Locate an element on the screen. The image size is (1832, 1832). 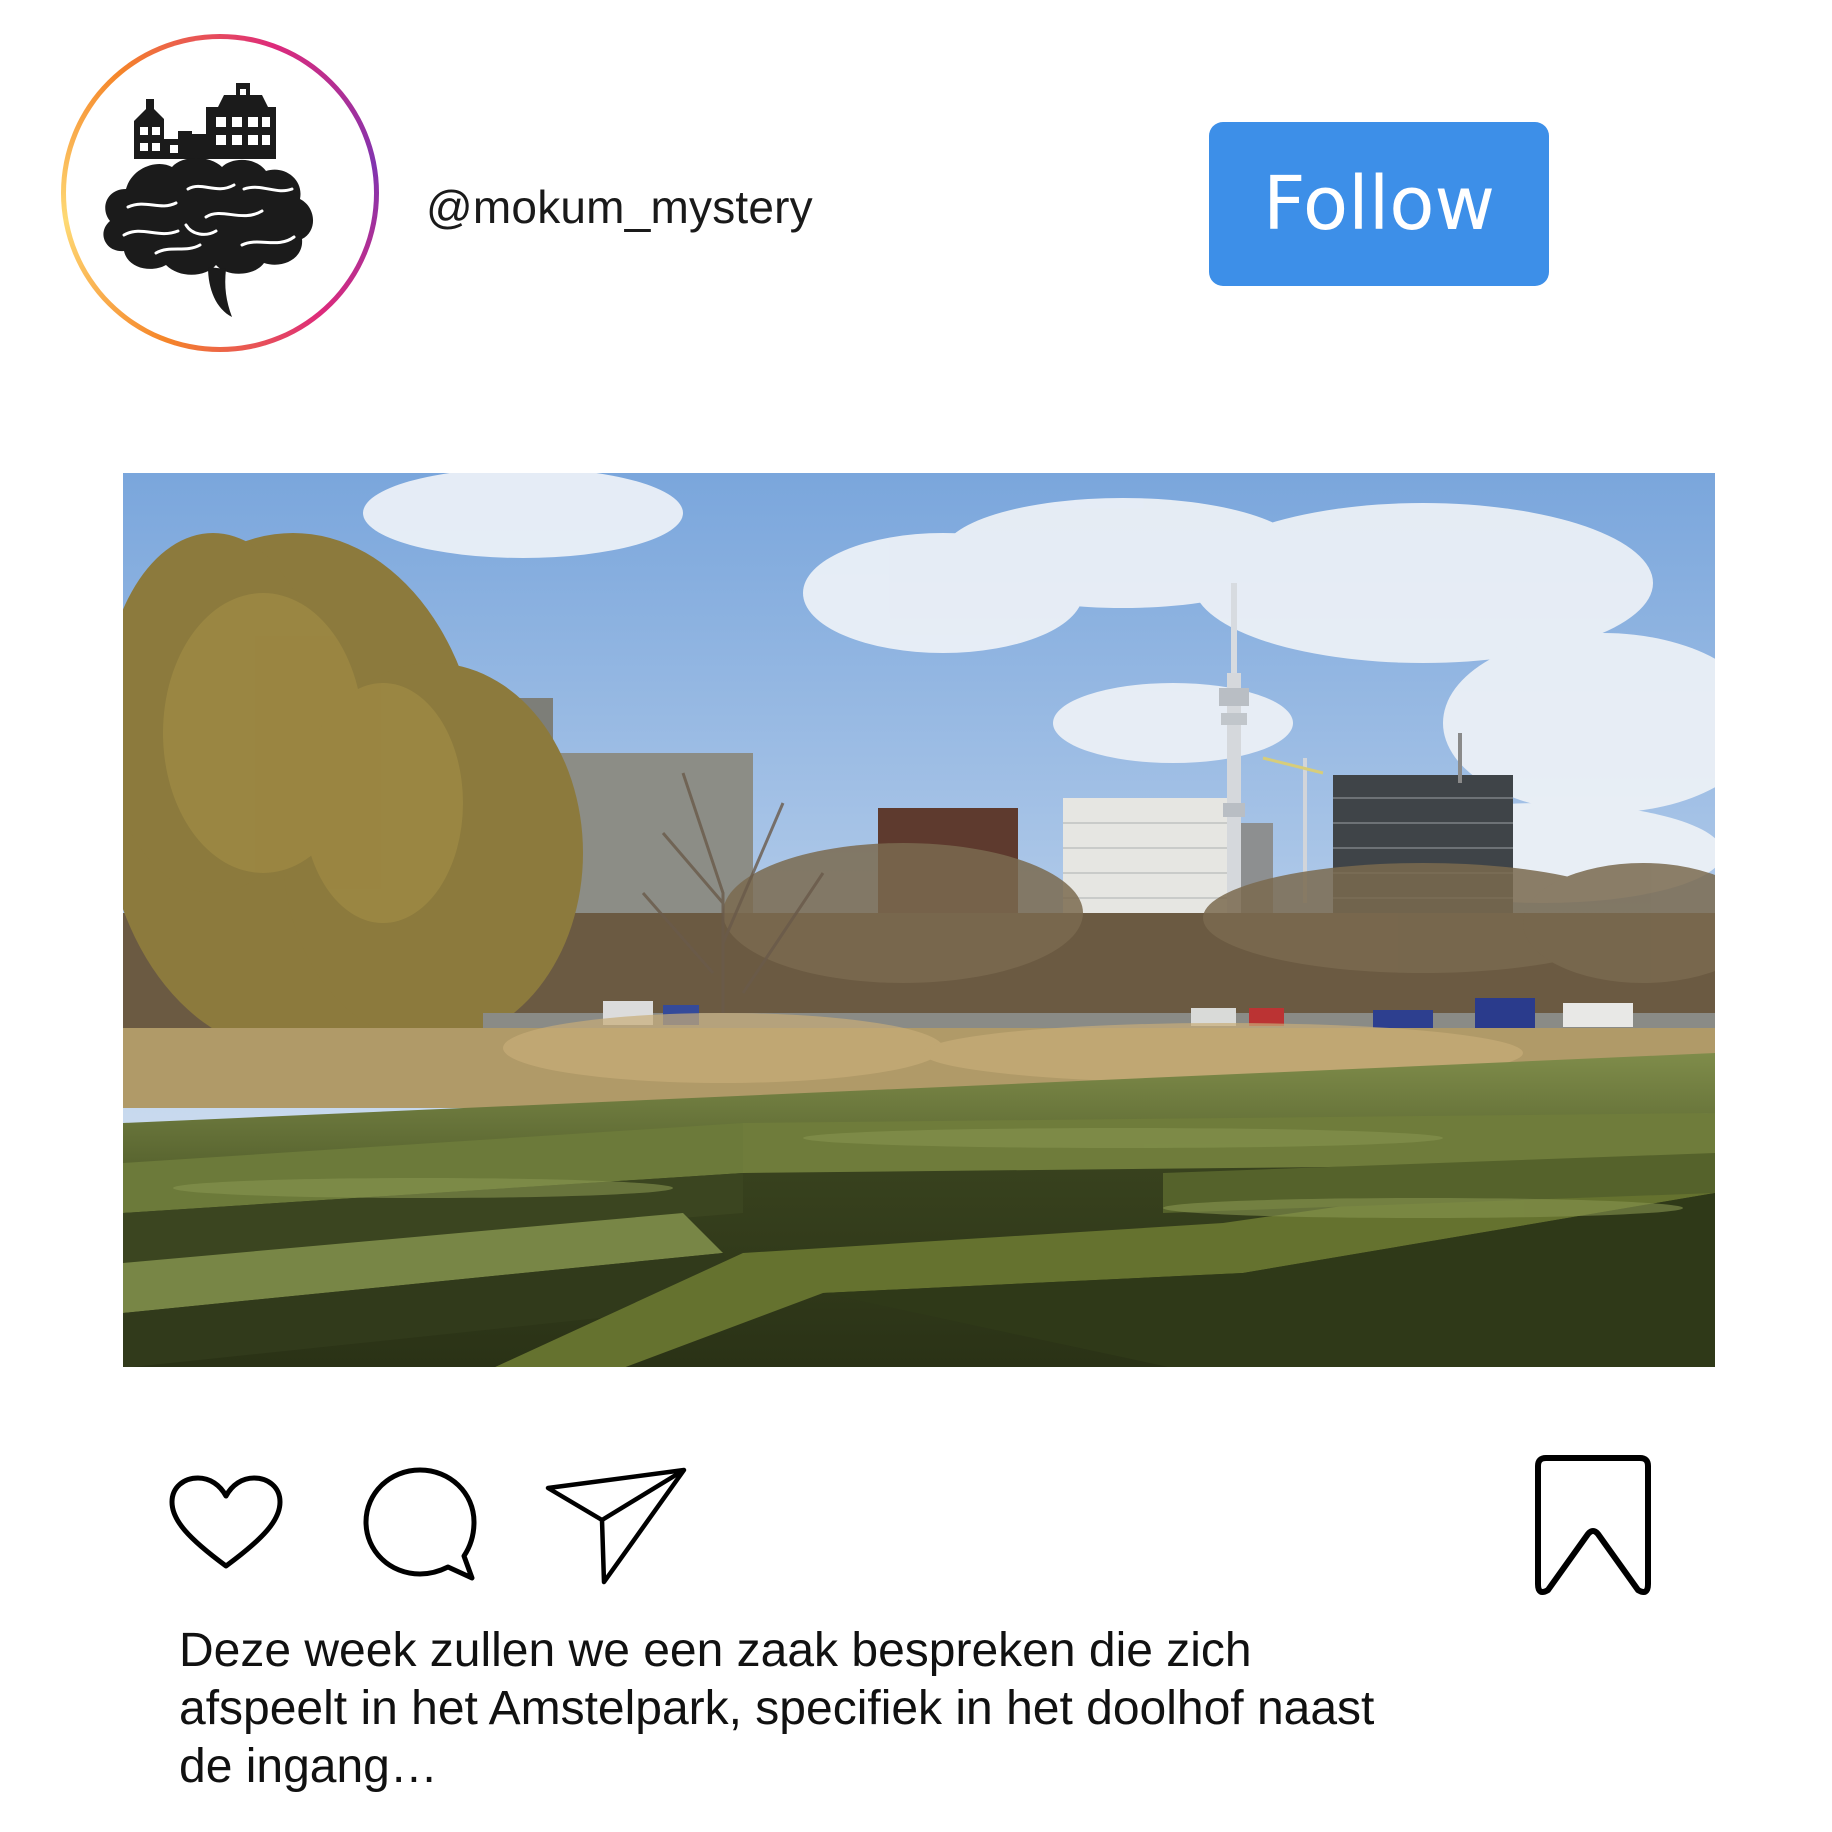
heart-icon is located at coordinates (226, 1524).